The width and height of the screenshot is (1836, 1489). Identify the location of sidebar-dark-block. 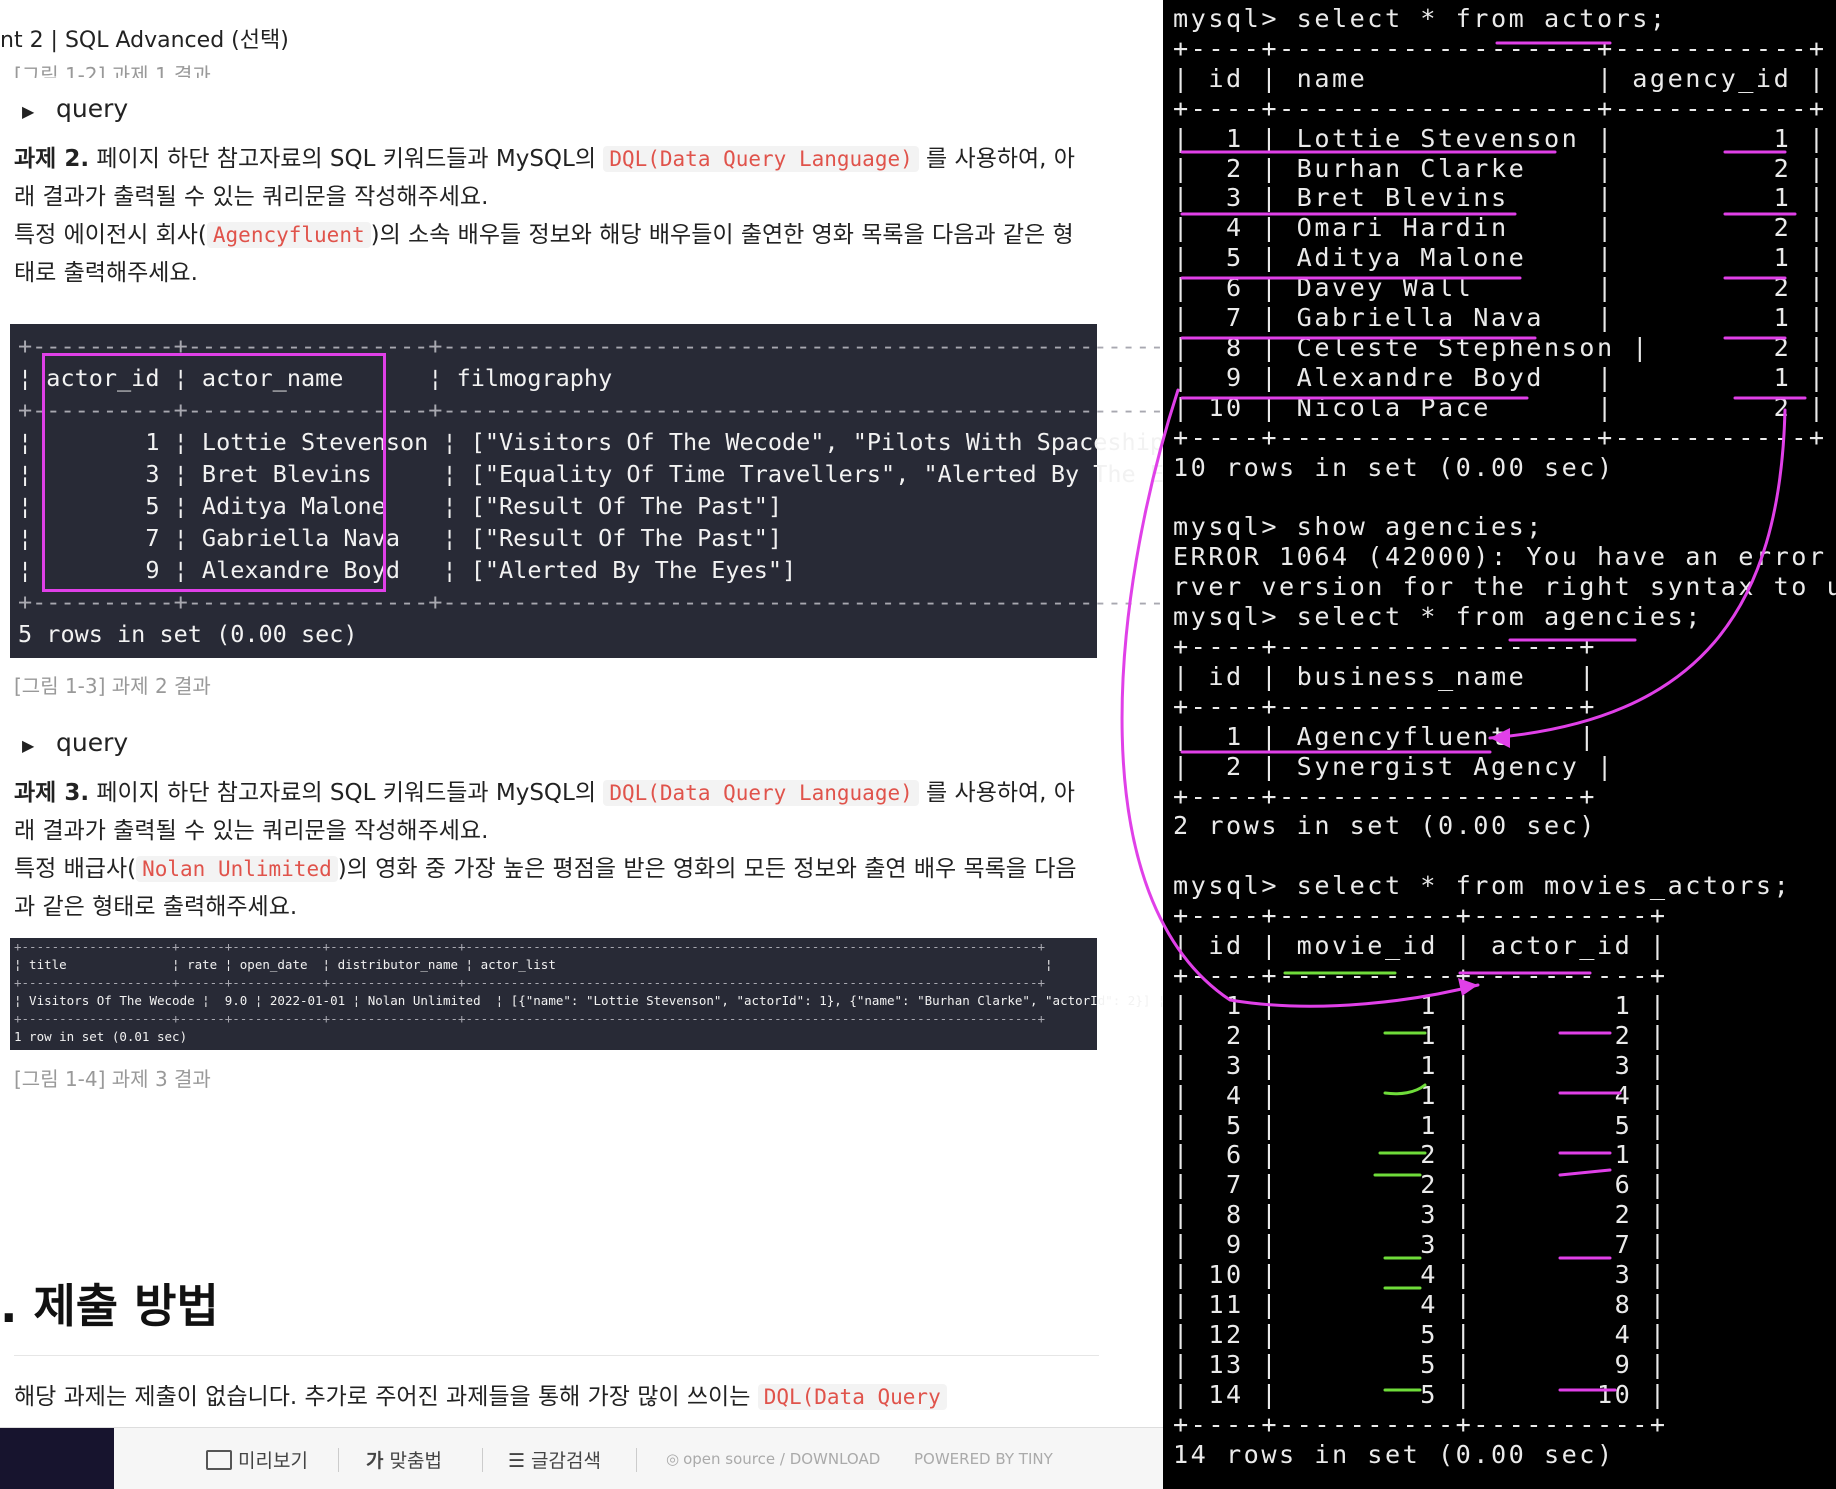
(57, 1458).